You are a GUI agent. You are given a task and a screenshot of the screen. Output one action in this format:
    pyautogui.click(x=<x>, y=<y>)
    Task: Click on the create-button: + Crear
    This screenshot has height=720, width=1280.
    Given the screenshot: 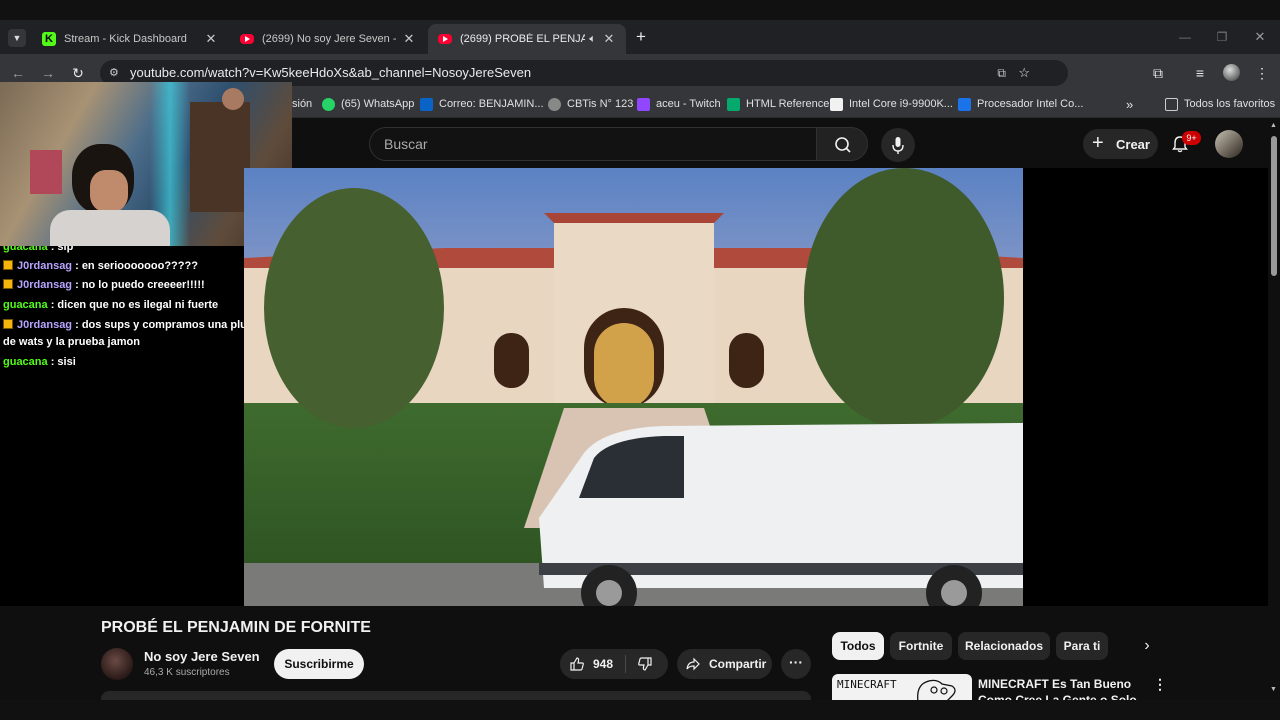 What is the action you would take?
    pyautogui.click(x=1120, y=144)
    